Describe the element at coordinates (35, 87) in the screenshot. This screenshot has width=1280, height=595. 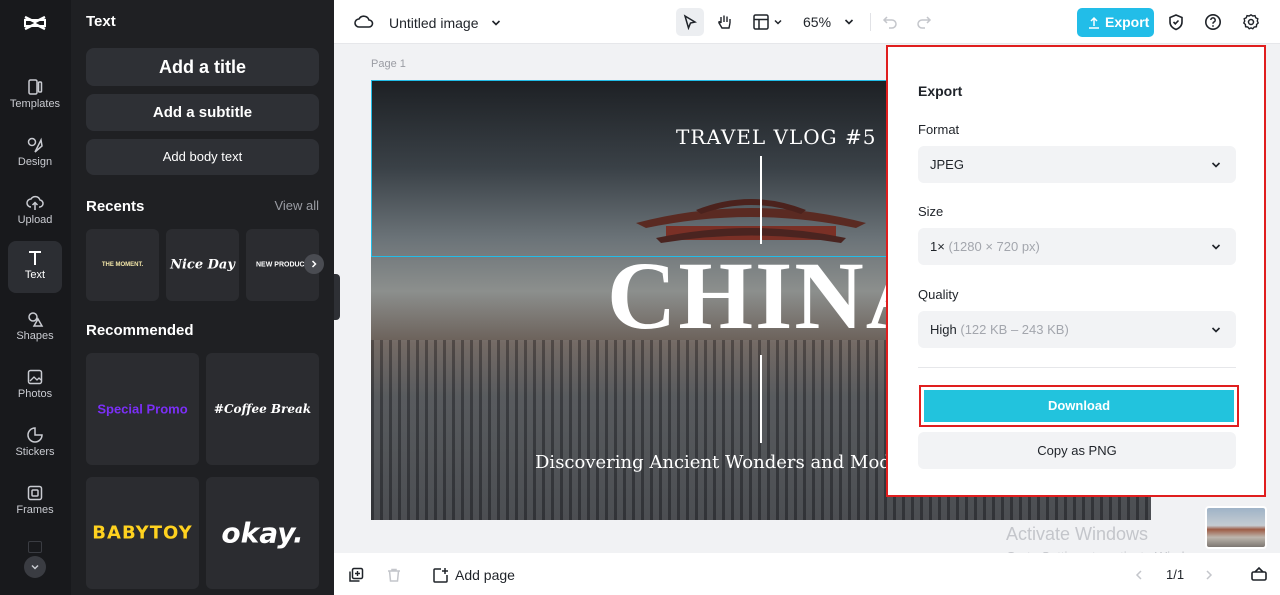
I see `templates-icon` at that location.